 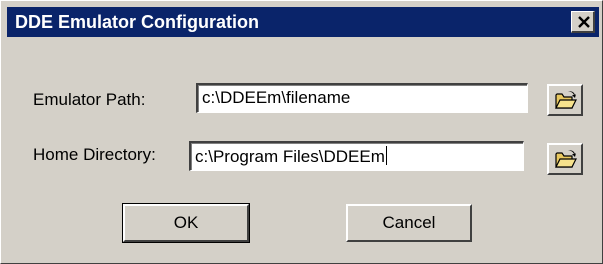 I want to click on title-bar: DDE Emulator Configuration, so click(x=303, y=22).